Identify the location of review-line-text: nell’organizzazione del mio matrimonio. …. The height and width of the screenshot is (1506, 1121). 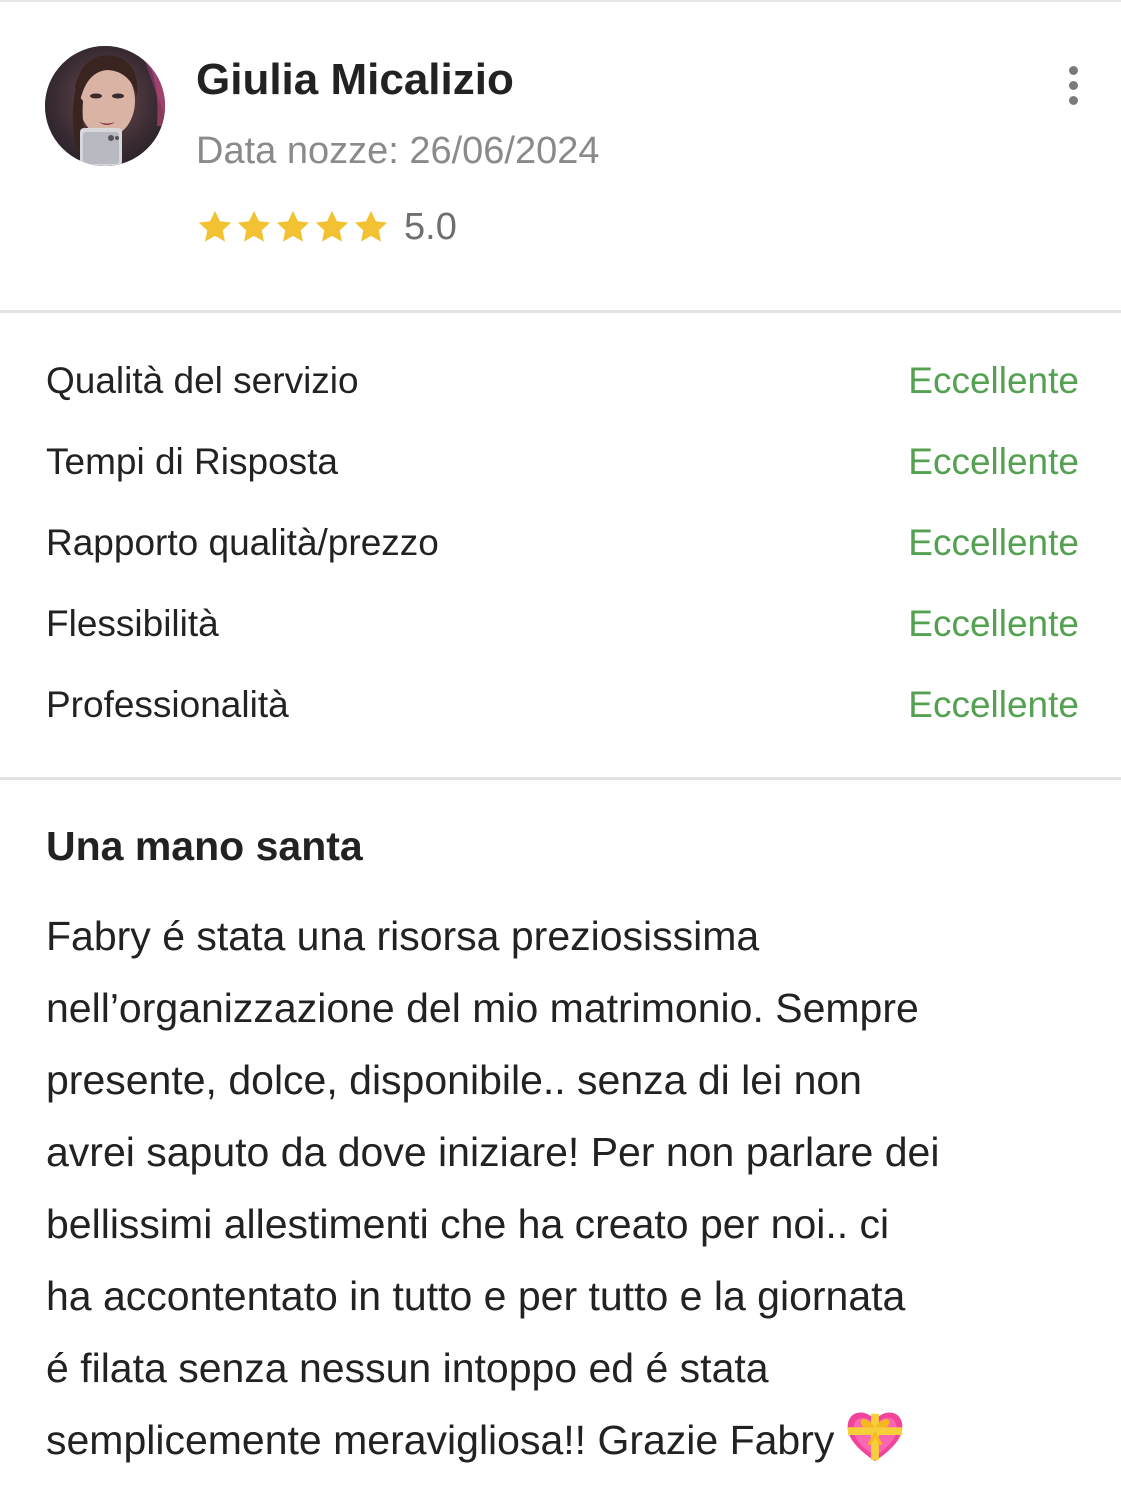
(482, 1008).